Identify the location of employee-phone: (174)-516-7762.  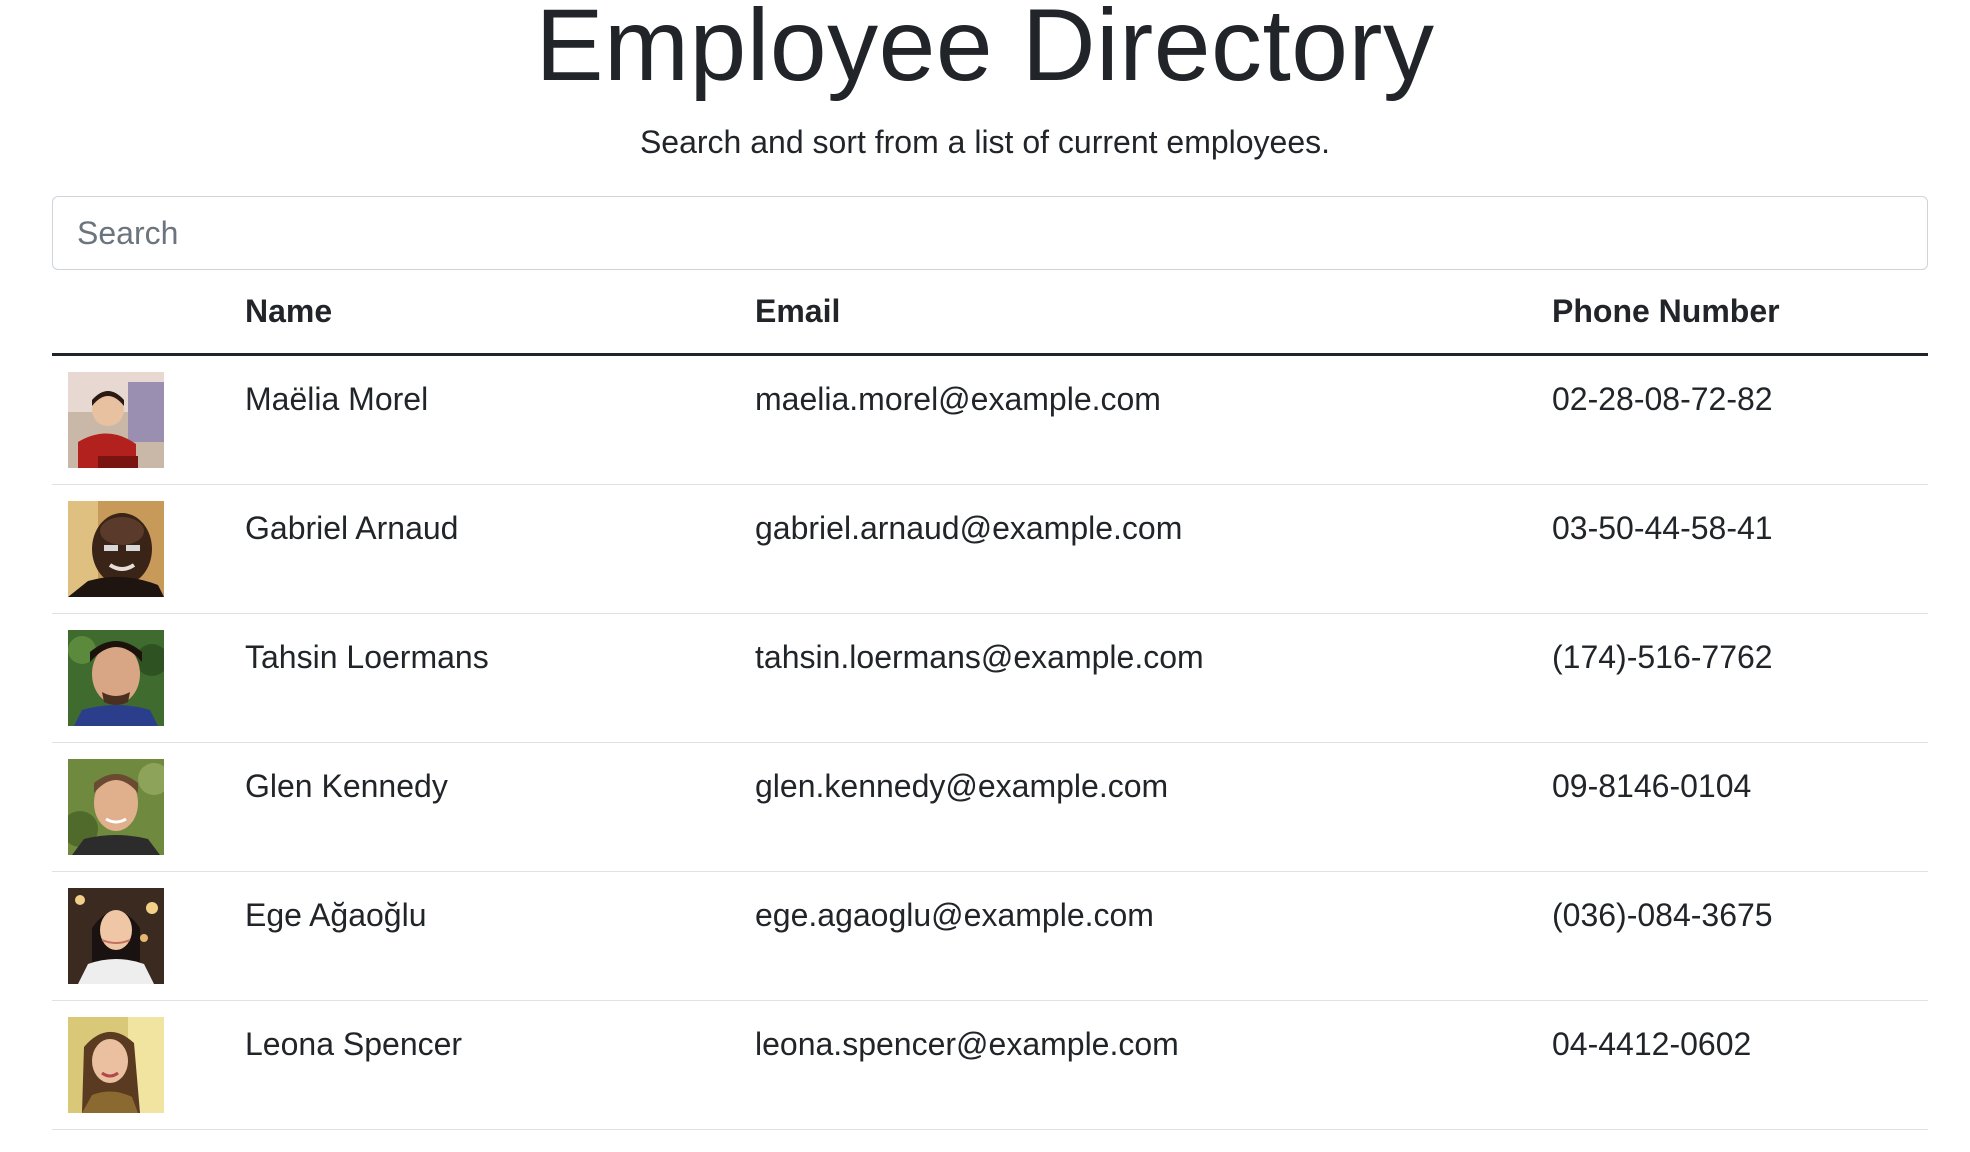
(1740, 678).